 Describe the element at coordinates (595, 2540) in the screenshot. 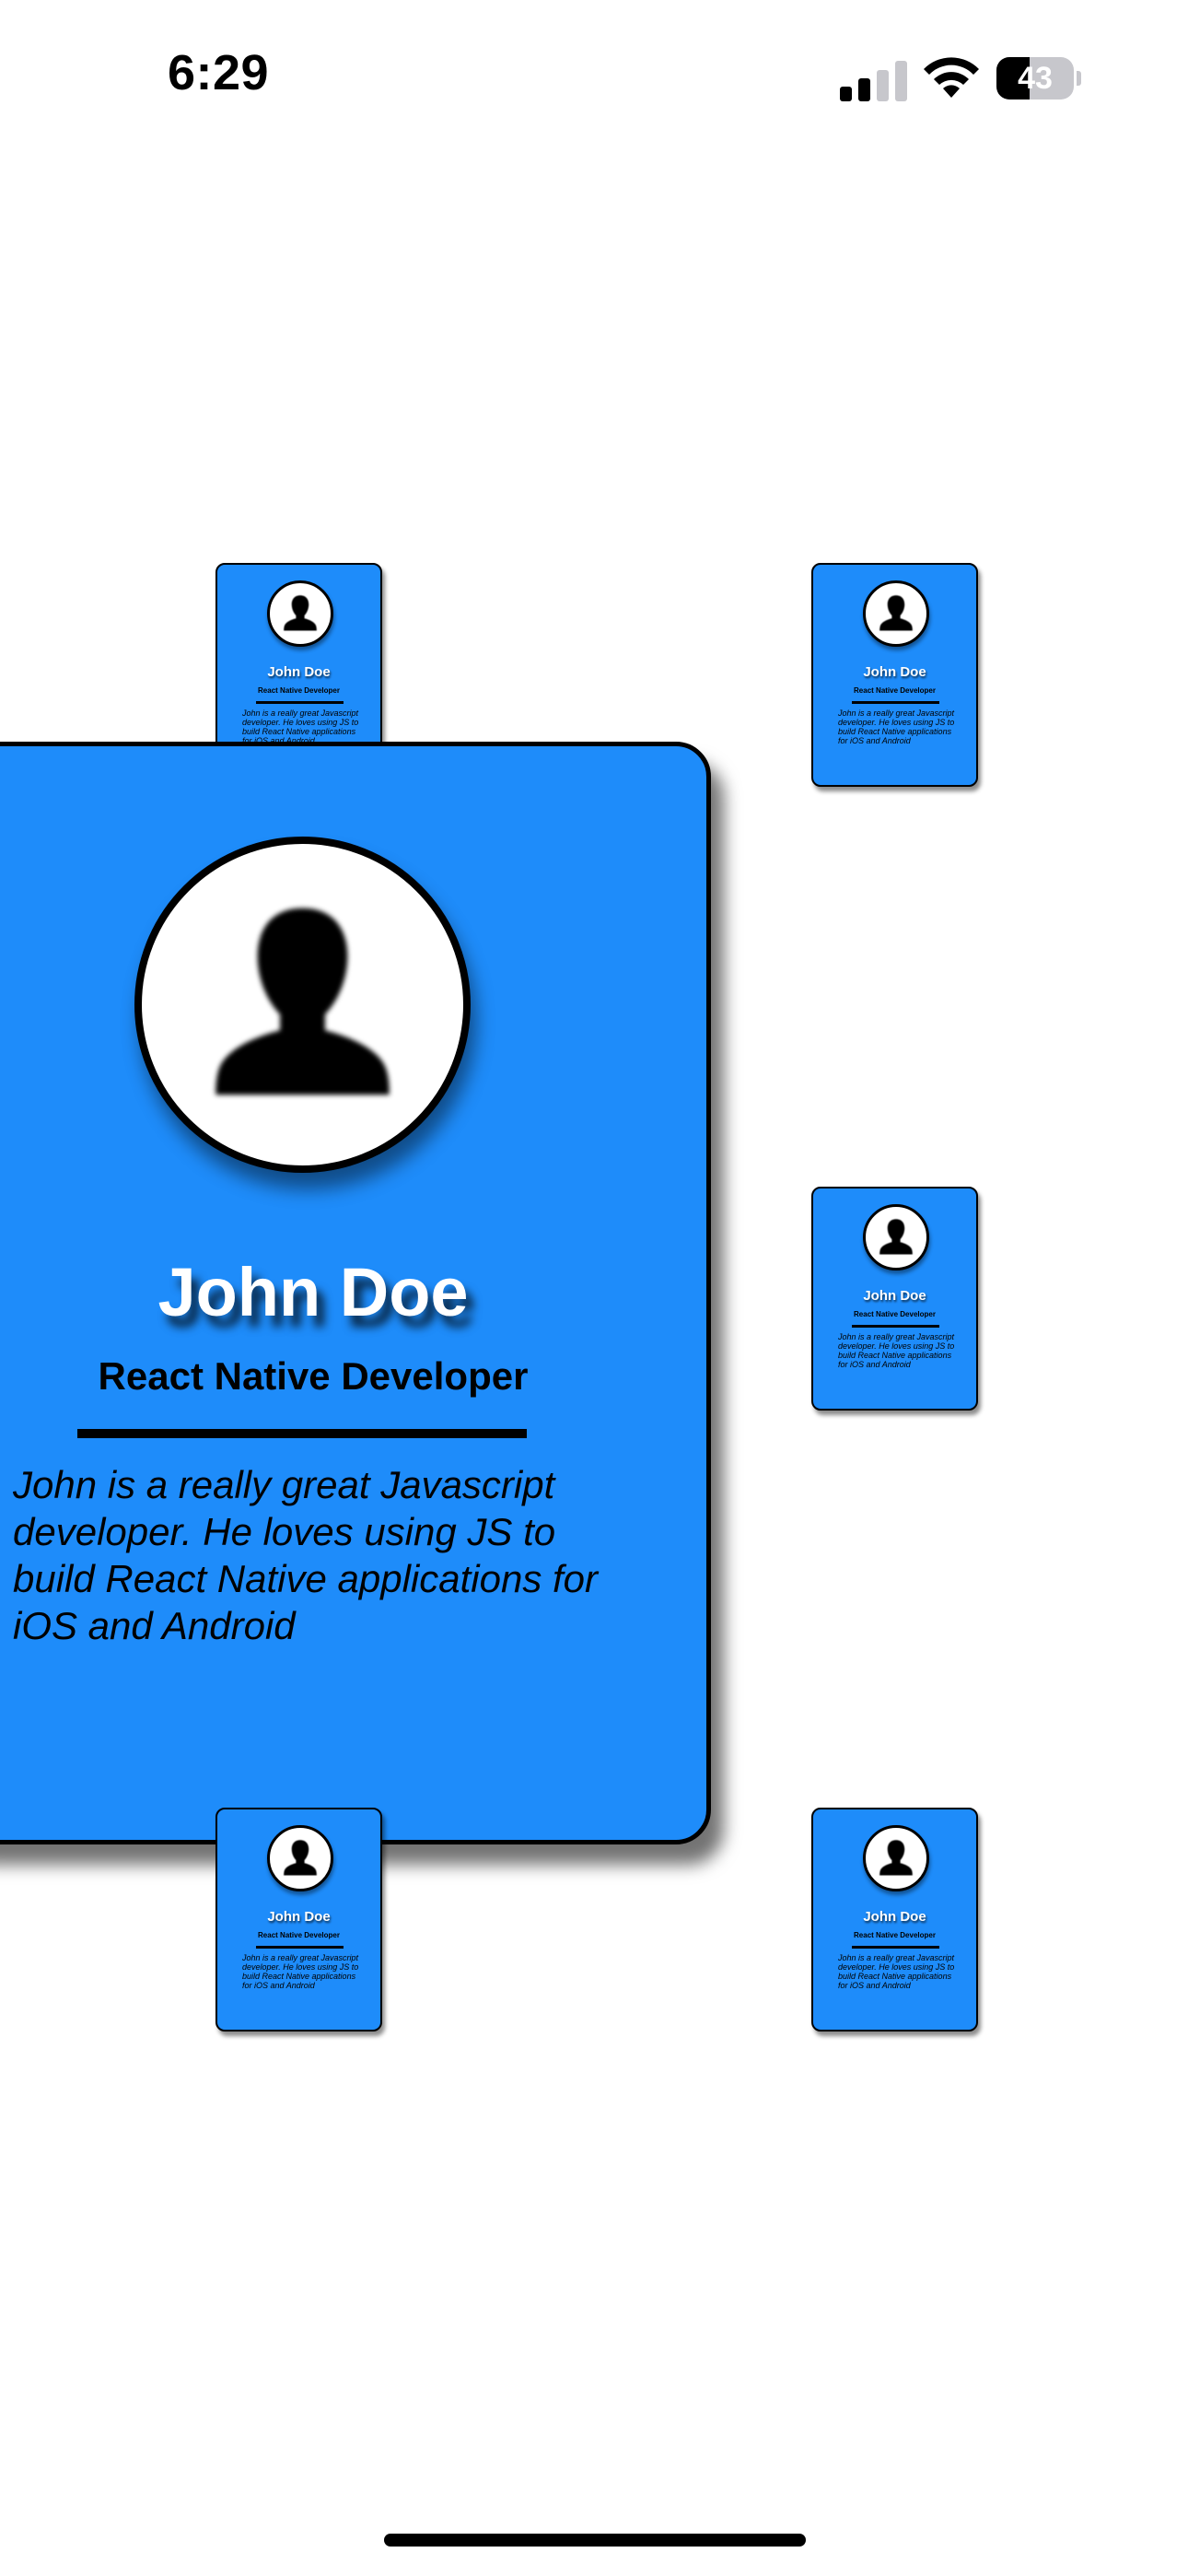

I see `home-indicator` at that location.